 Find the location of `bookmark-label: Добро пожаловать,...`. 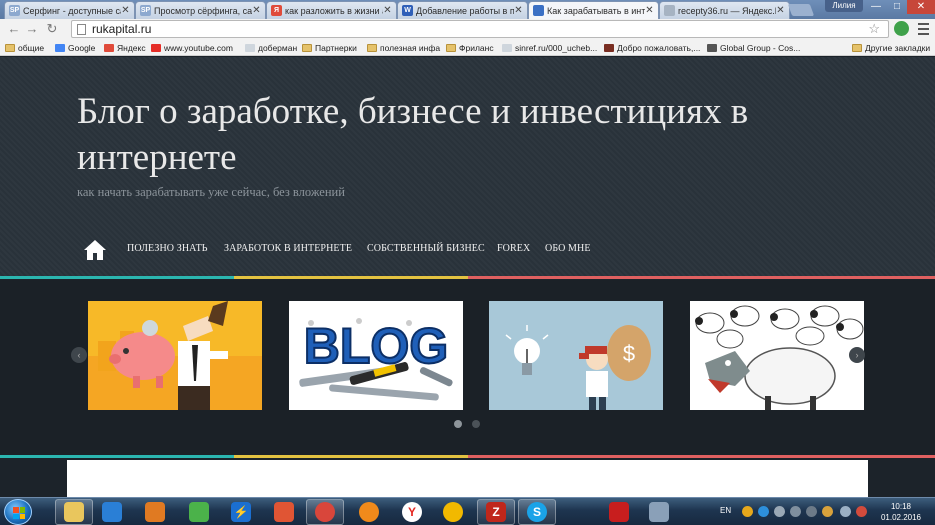

bookmark-label: Добро пожаловать,... is located at coordinates (659, 47).